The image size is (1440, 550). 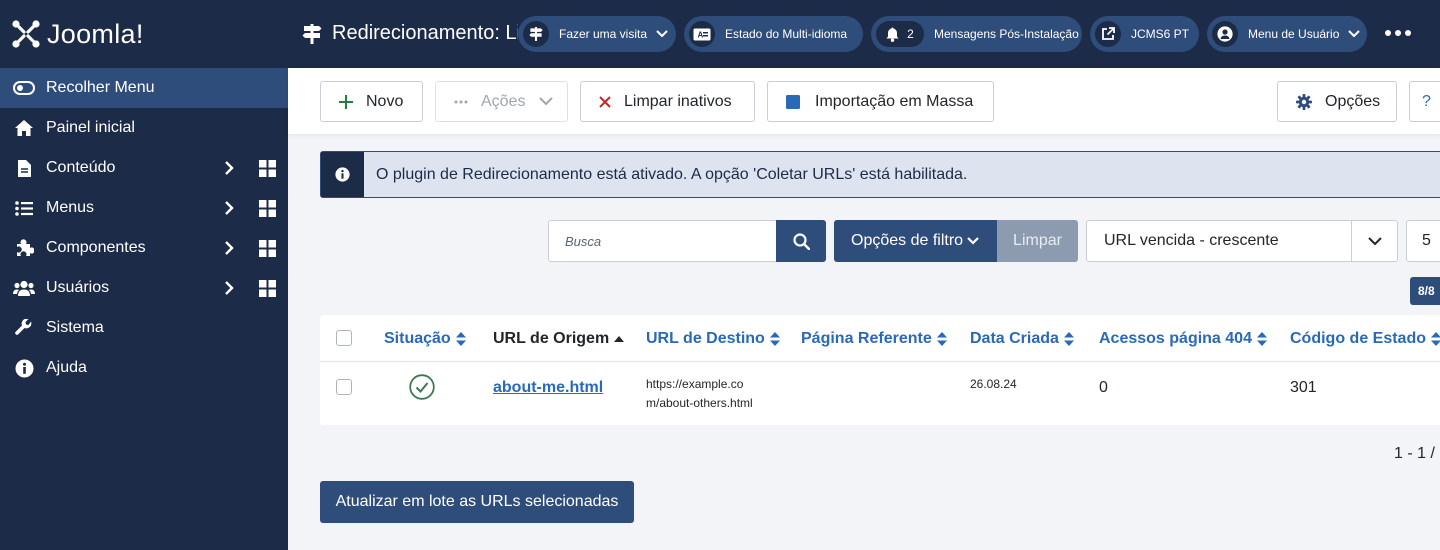 I want to click on column-status-code: Código de Estado, so click(x=1365, y=339).